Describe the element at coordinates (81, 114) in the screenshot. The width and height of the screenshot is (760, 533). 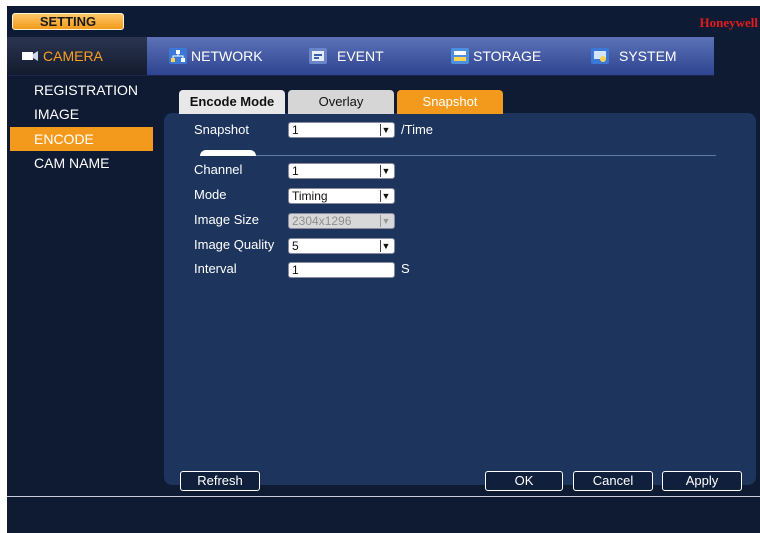
I see `sidebar-item-image: IMAGE` at that location.